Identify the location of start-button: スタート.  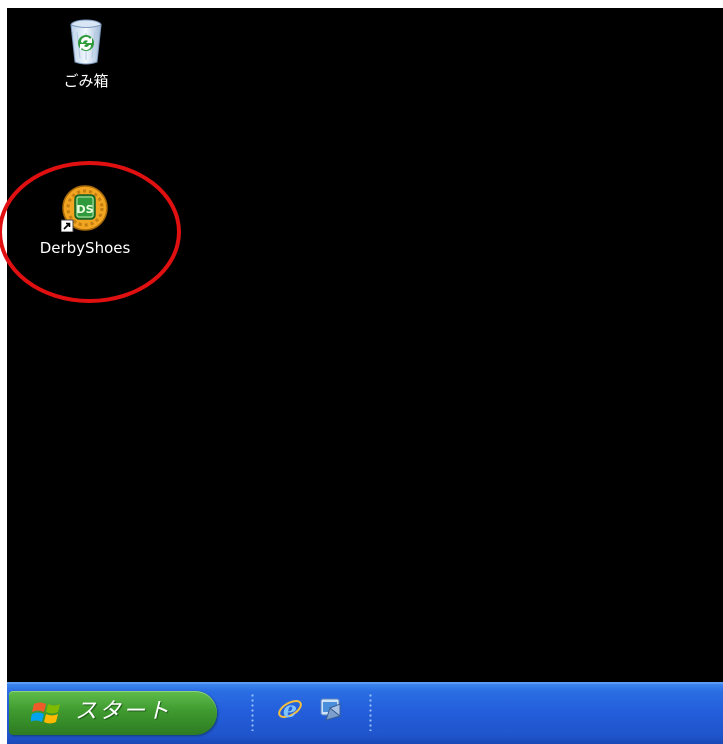
(113, 713).